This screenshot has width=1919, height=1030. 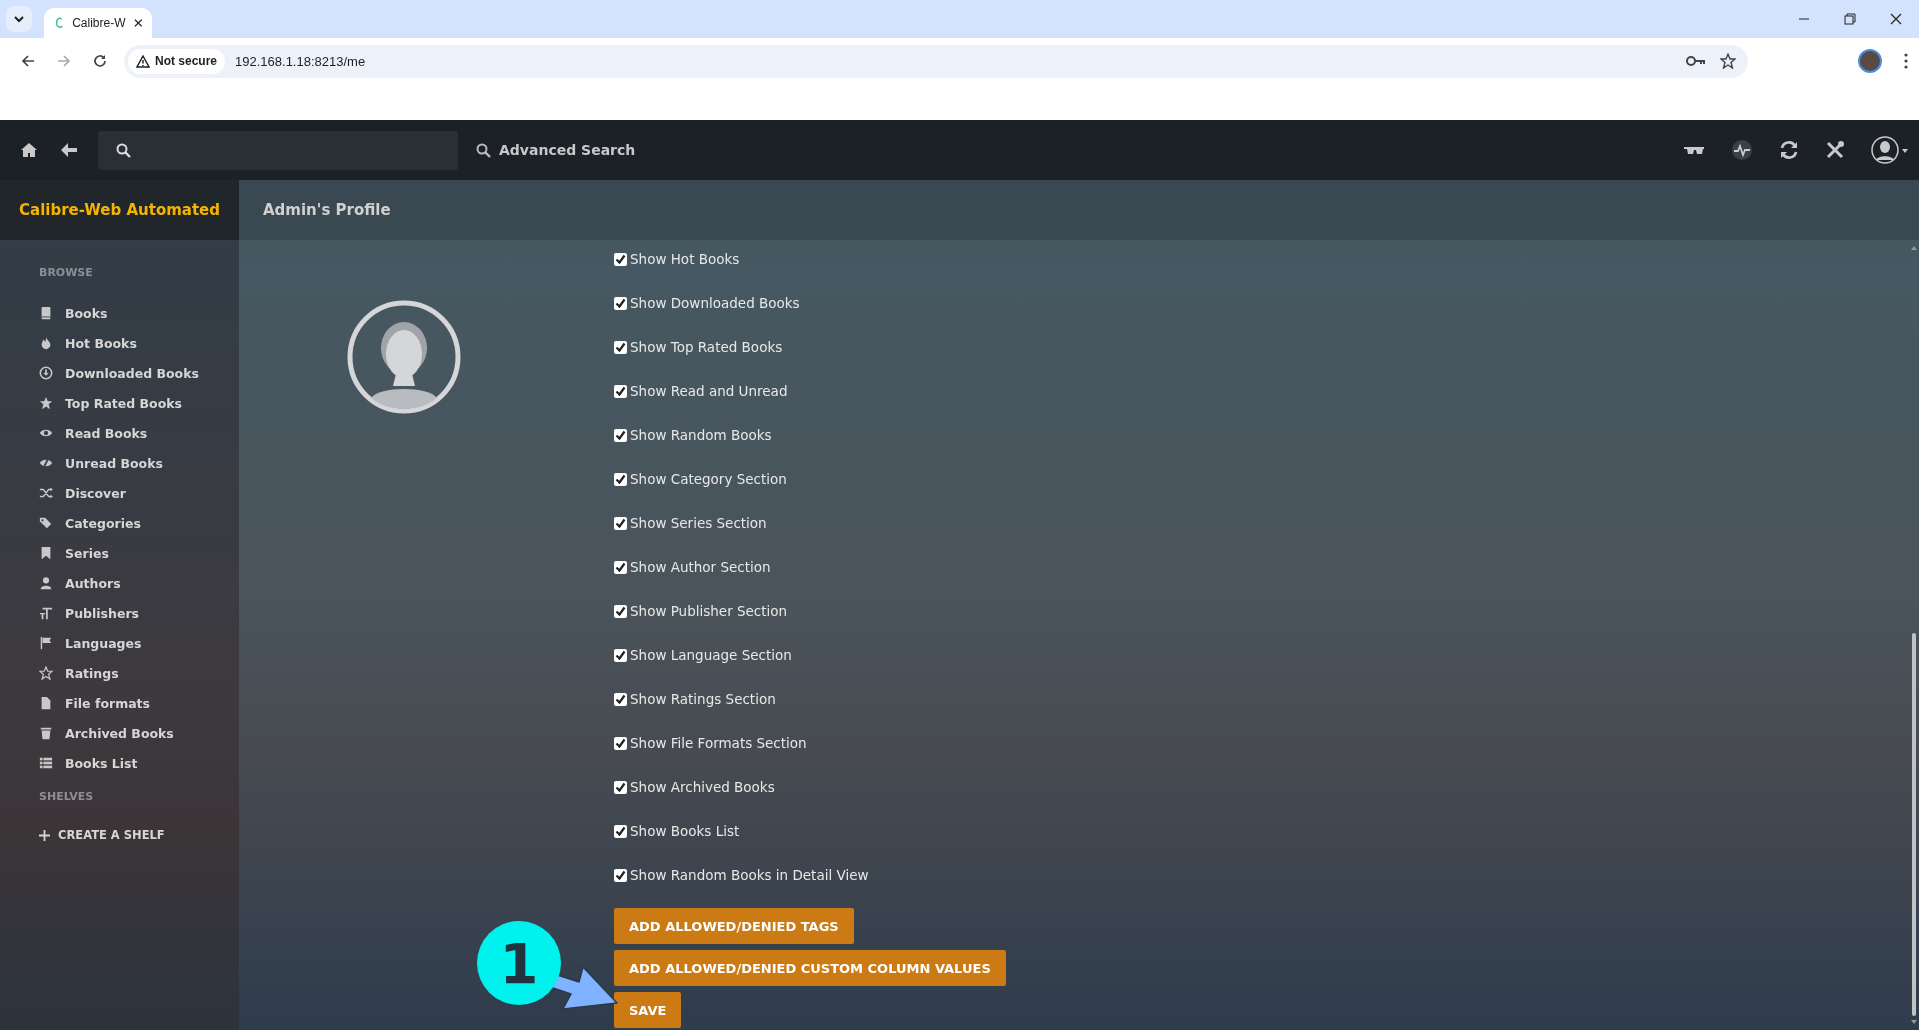 What do you see at coordinates (715, 303) in the screenshot?
I see `checkbox-label: Show Downloaded Books` at bounding box center [715, 303].